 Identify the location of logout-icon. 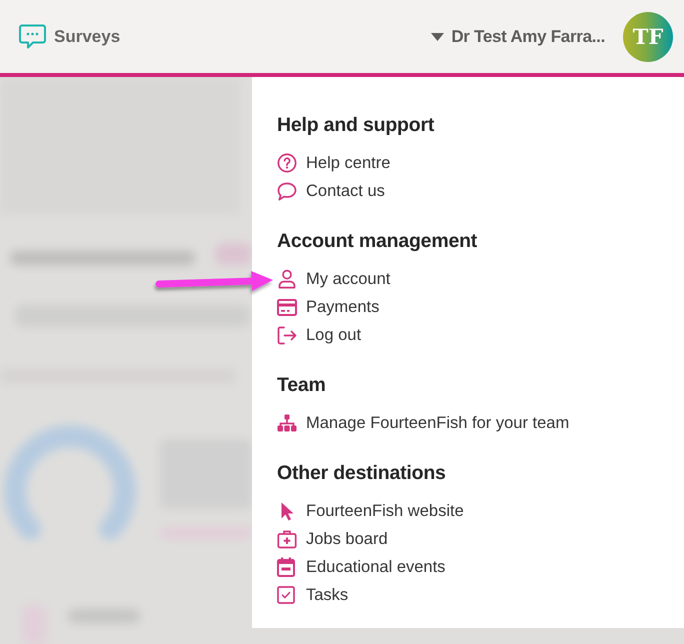
(287, 335).